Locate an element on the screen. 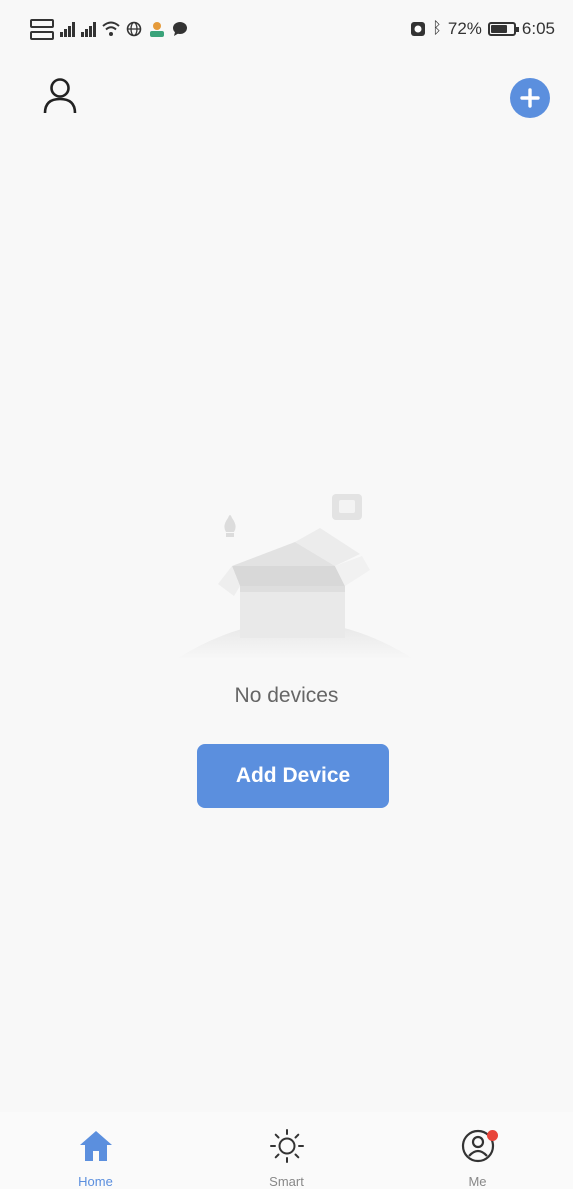 The height and width of the screenshot is (1189, 573). nav-label-smart: Smart is located at coordinates (286, 1181).